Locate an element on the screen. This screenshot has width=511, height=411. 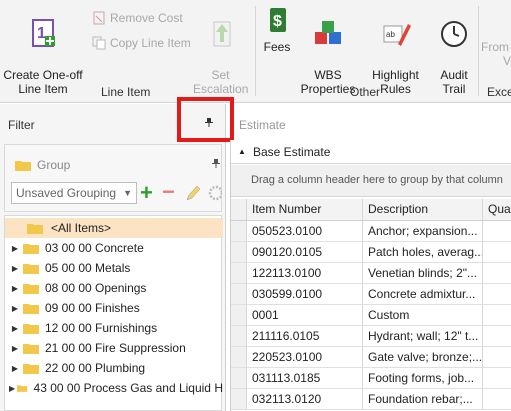
tree-item: ▶ 22 00 00 Plumbing is located at coordinates (114, 368).